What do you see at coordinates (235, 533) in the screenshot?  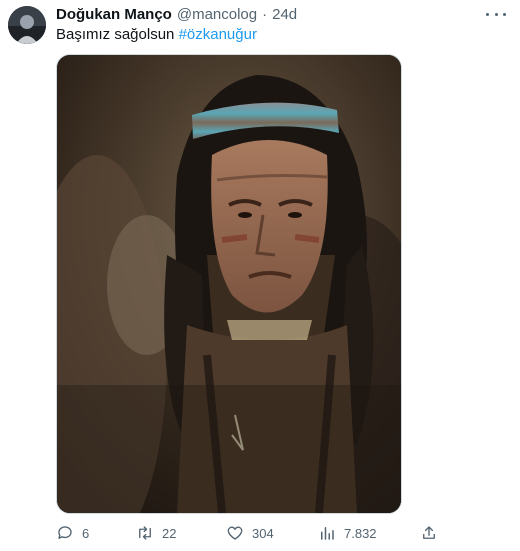 I see `like-icon` at bounding box center [235, 533].